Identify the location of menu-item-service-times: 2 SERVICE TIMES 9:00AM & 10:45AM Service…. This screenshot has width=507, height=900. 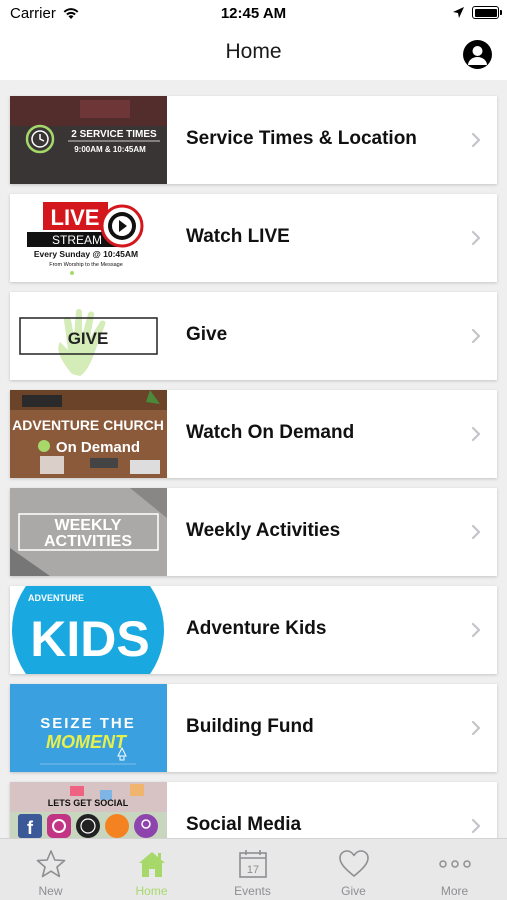
(253, 140).